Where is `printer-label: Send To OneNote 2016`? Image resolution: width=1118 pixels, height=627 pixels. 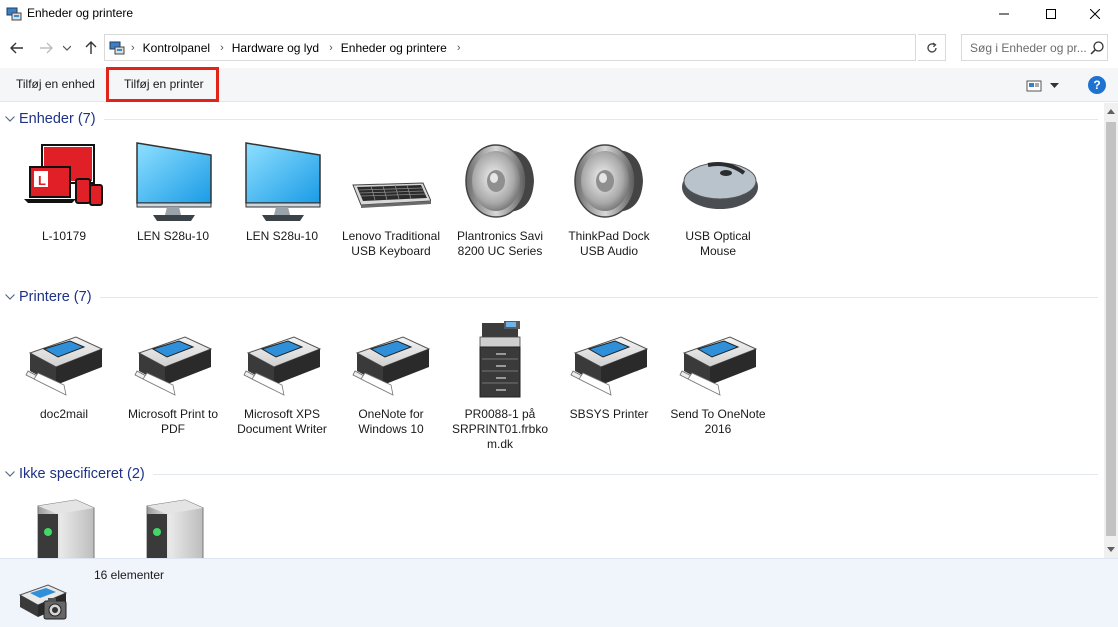 printer-label: Send To OneNote 2016 is located at coordinates (718, 421).